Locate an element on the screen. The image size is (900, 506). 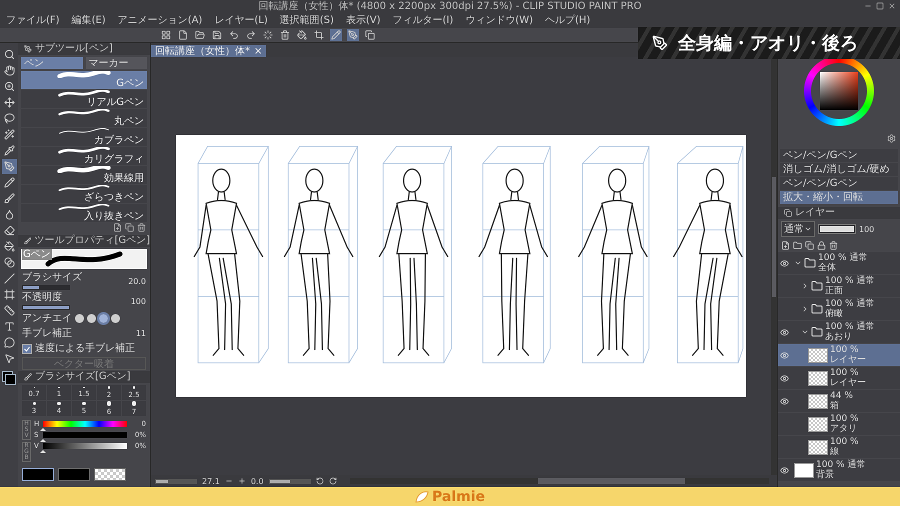
brush-item: 丸ペン is located at coordinates (84, 118).